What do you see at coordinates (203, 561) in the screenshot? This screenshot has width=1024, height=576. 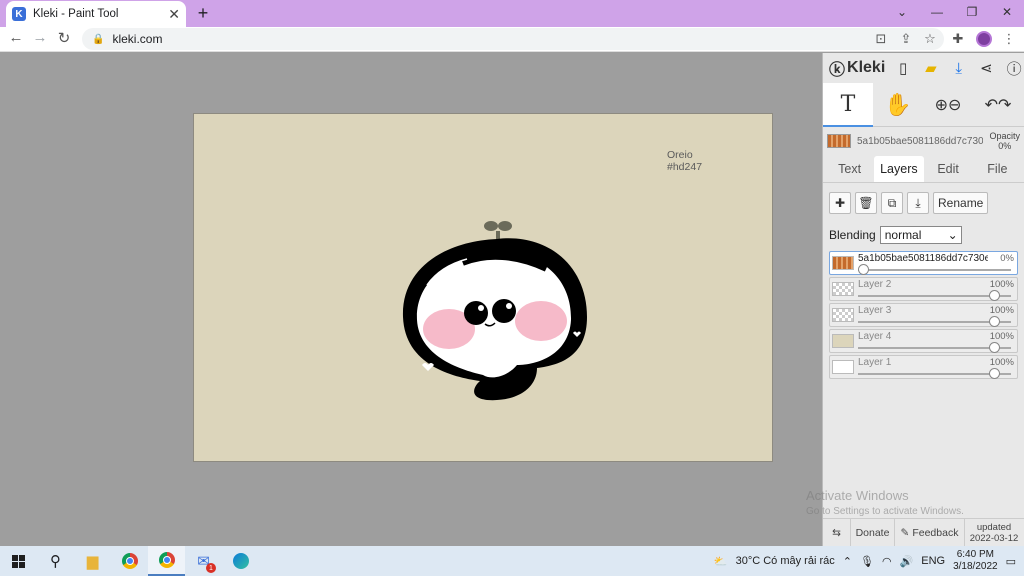 I see `mail-taskbar-icon: ✉ 1` at bounding box center [203, 561].